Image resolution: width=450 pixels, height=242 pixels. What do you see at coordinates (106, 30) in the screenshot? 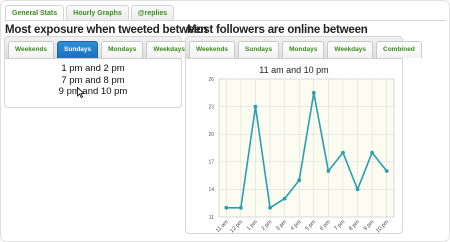
I see `exposure-heading: Most exposure when tweeted between` at bounding box center [106, 30].